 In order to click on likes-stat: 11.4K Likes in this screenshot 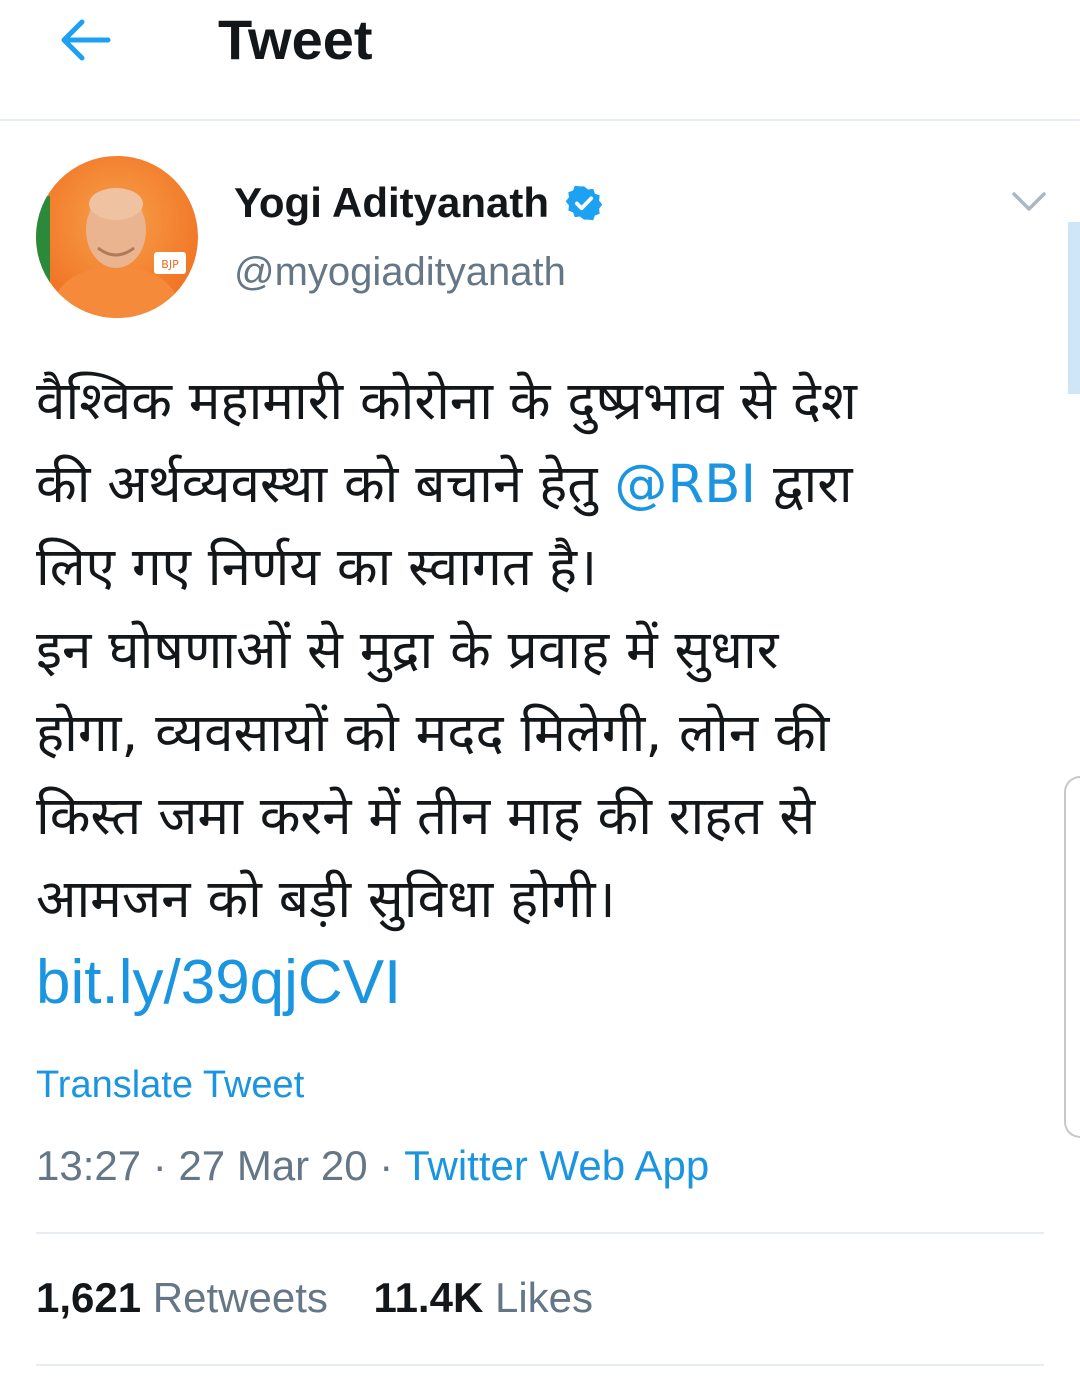, I will do `click(484, 1297)`.